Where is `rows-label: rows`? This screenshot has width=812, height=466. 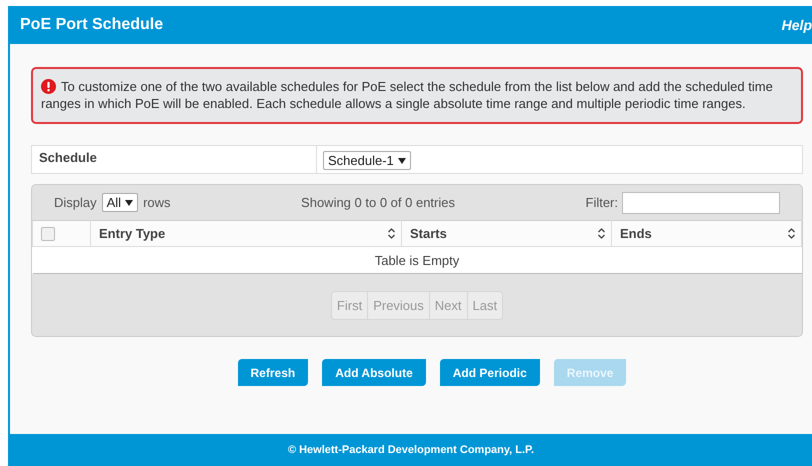 rows-label: rows is located at coordinates (157, 202).